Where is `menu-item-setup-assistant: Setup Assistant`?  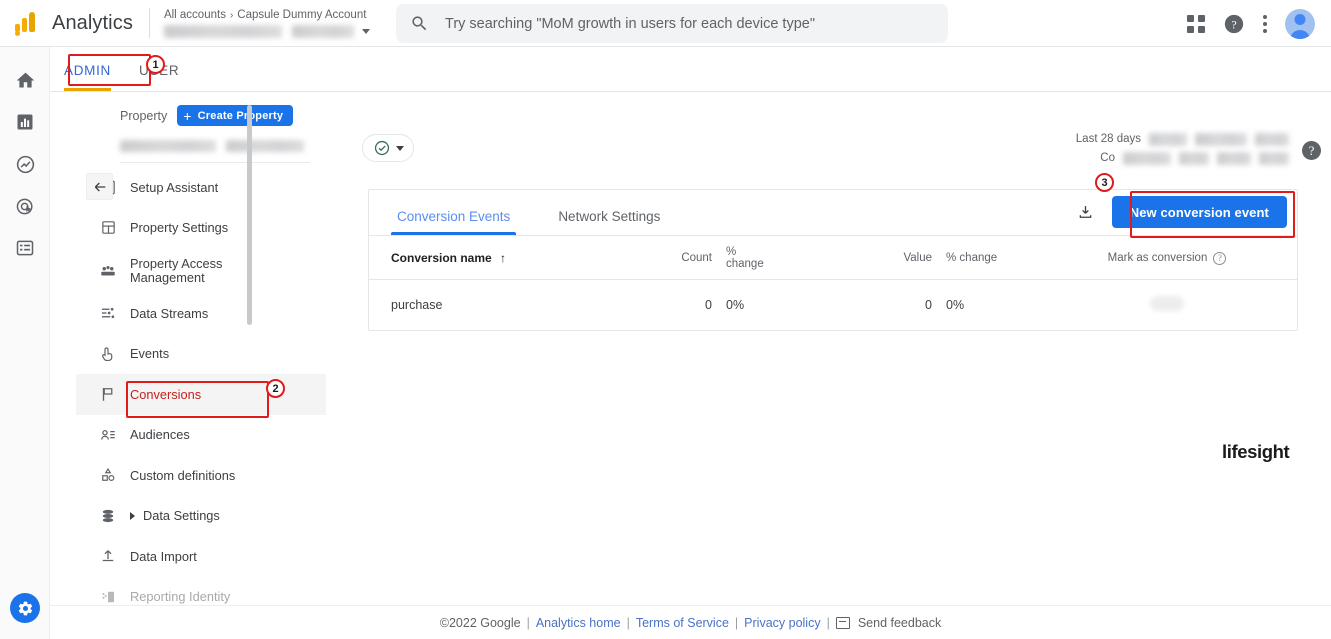 menu-item-setup-assistant: Setup Assistant is located at coordinates (201, 187).